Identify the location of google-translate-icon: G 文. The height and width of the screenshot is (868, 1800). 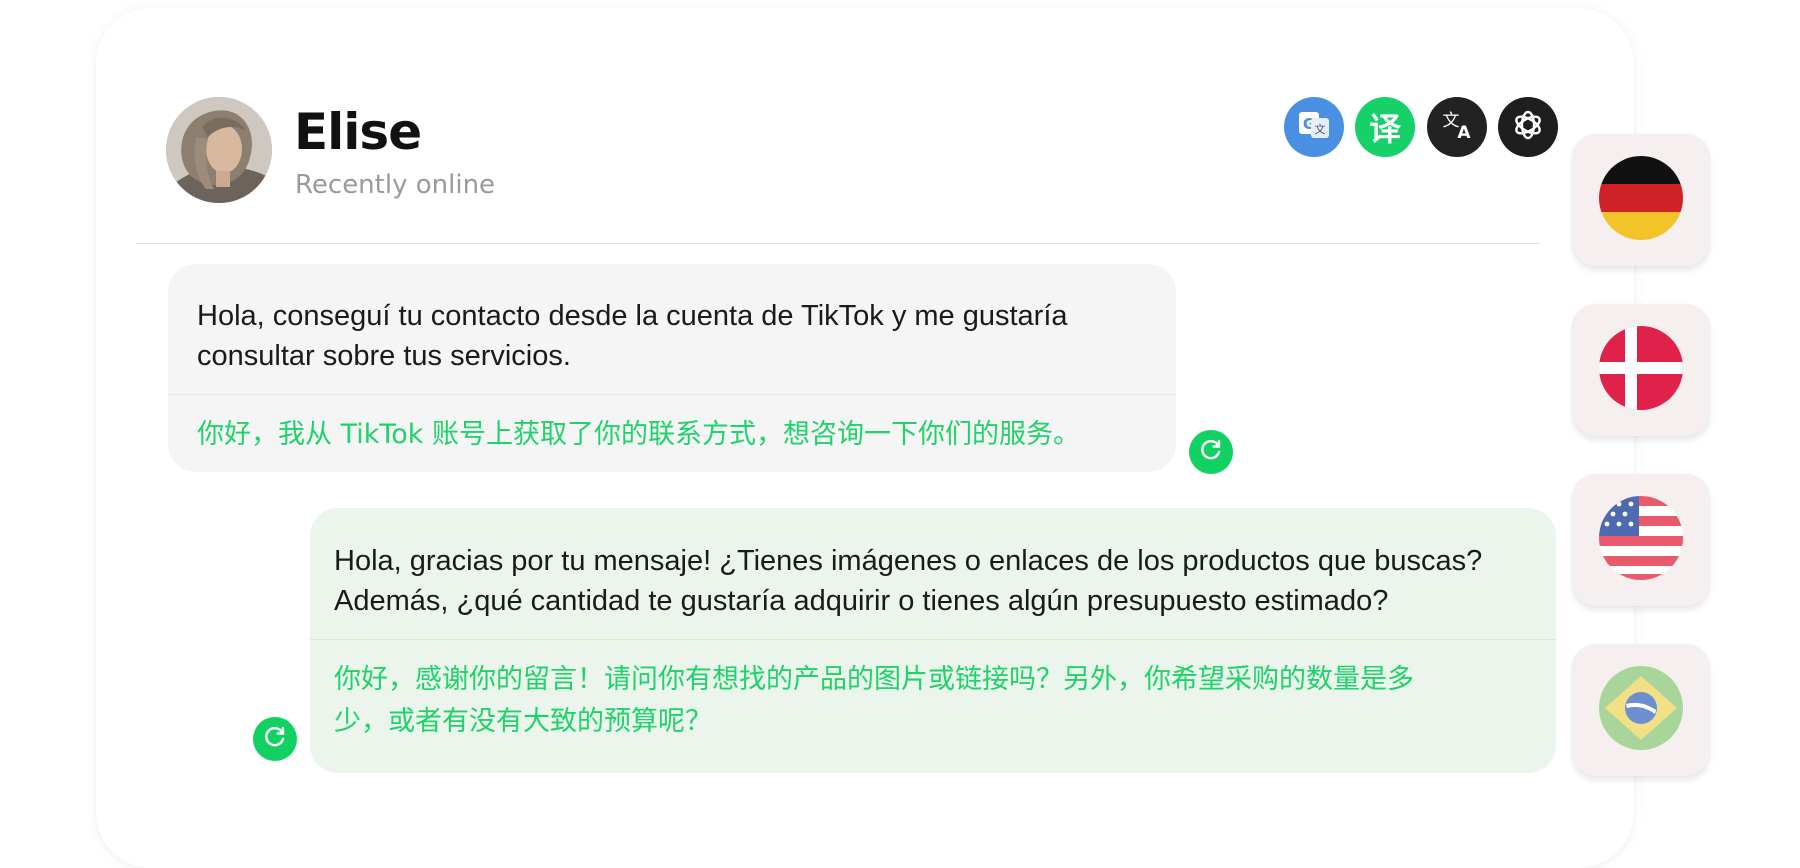
(1314, 127).